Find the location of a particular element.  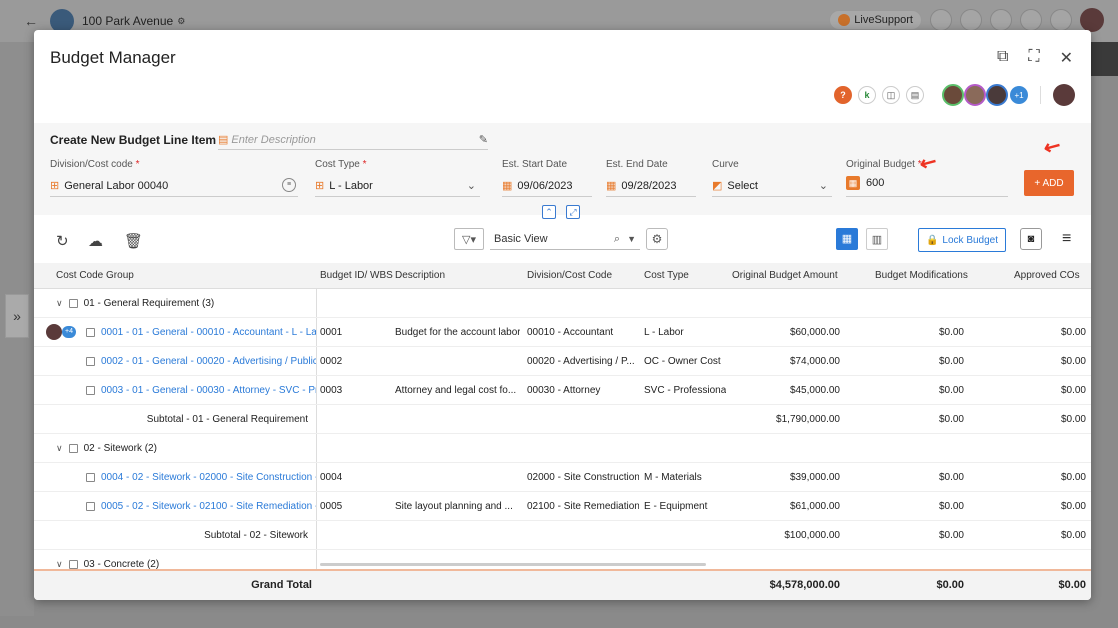

division-icon: ⊞ is located at coordinates (55, 186).